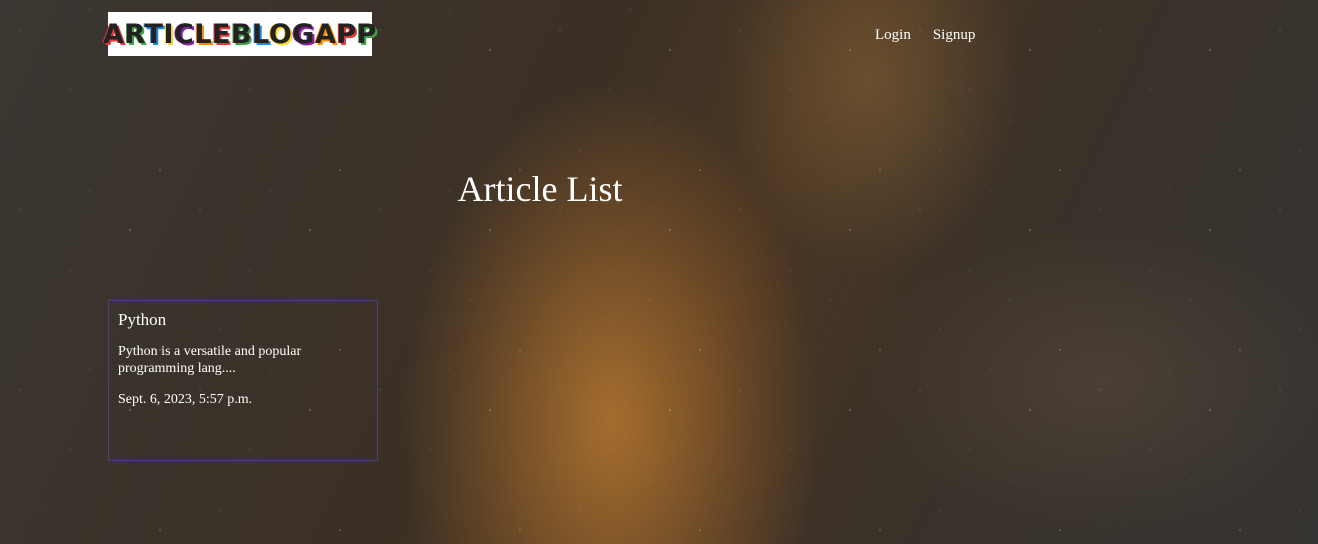 The width and height of the screenshot is (1318, 544). What do you see at coordinates (540, 189) in the screenshot?
I see `page-title: Article List` at bounding box center [540, 189].